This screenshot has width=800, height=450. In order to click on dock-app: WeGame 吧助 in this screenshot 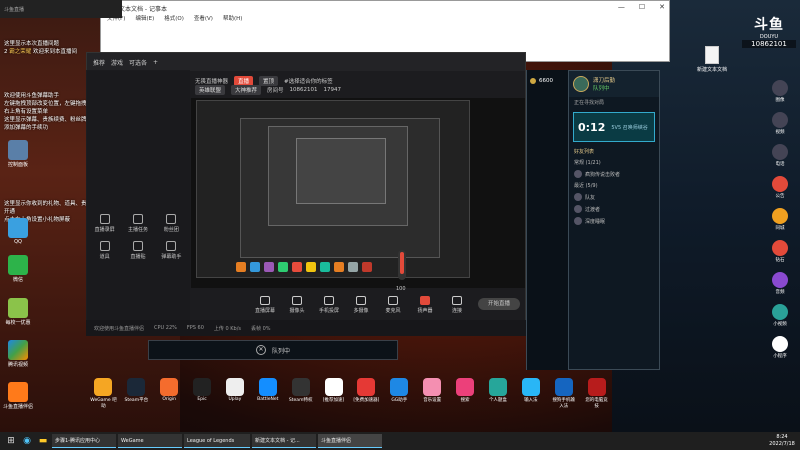, I will do `click(103, 398)`.